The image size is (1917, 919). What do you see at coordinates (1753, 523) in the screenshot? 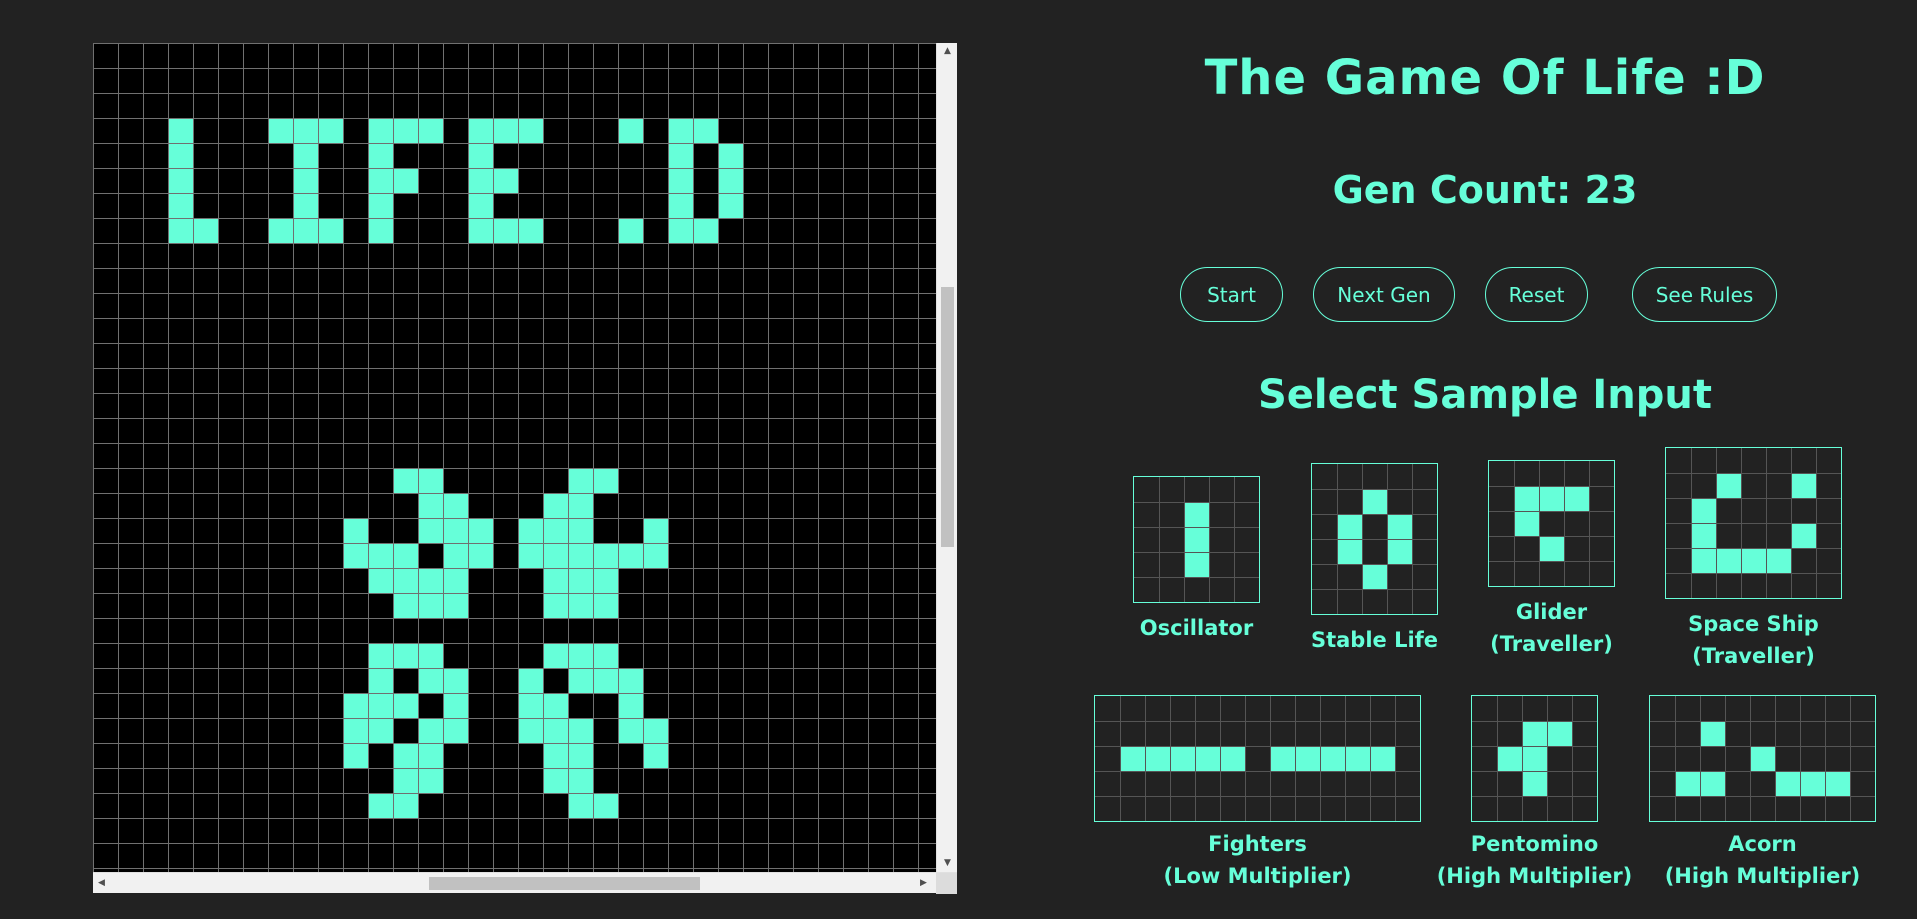
I see `sample-space-ship` at bounding box center [1753, 523].